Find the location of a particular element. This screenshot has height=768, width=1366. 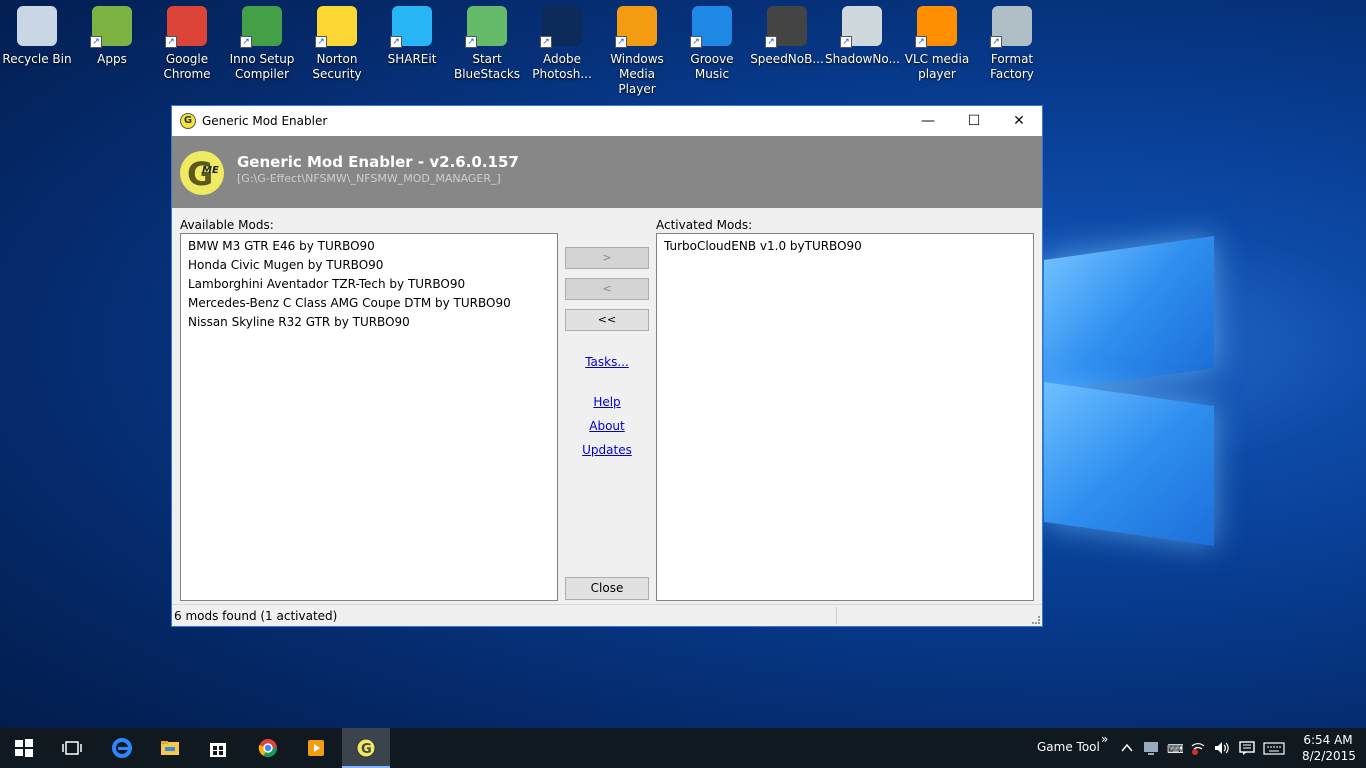

photoshop-icon: ↗ is located at coordinates (561, 27).